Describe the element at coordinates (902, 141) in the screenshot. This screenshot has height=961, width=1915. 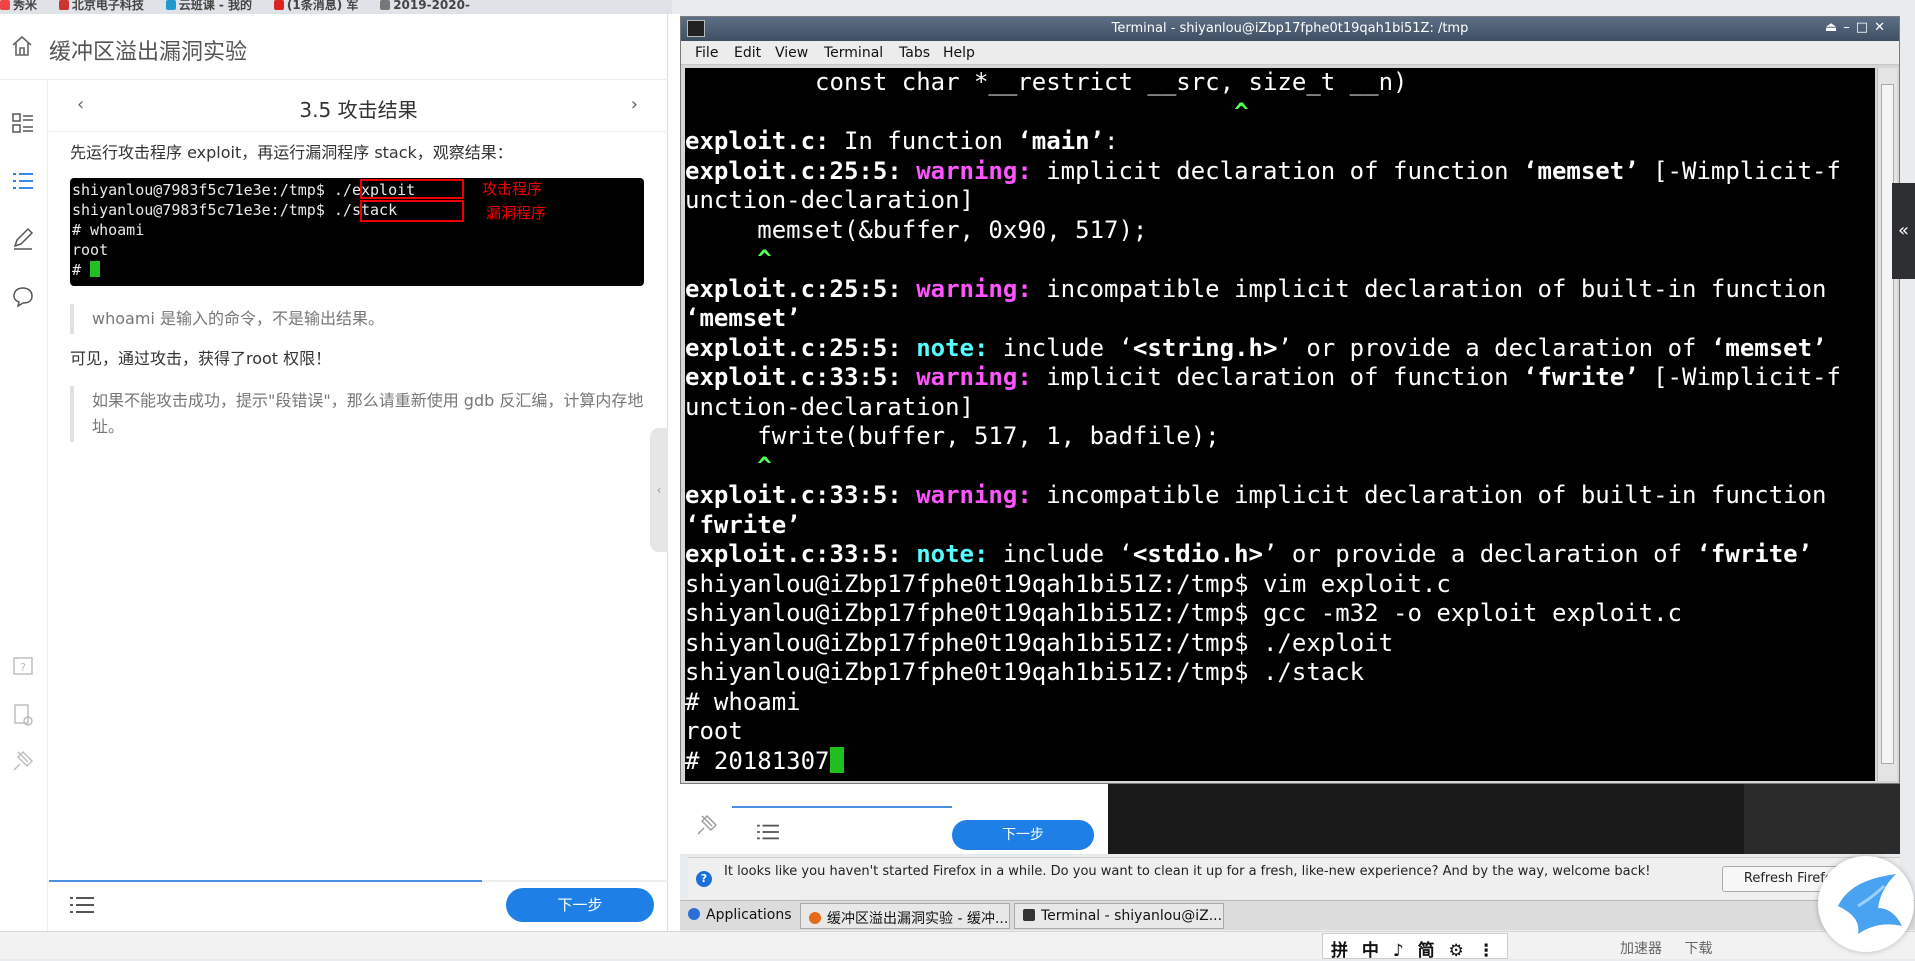
I see `terminal-line: exploit.c: In function ‘main’:` at that location.